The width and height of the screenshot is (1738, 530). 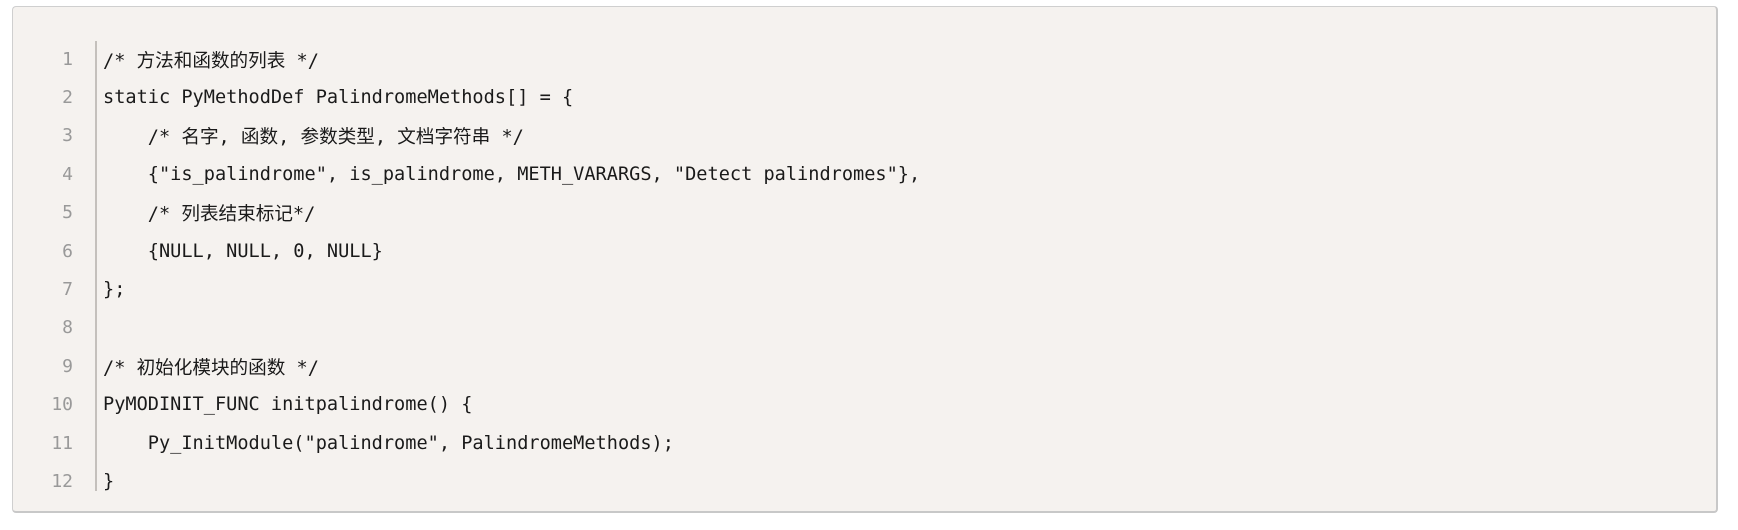 What do you see at coordinates (466, 59) in the screenshot?
I see `code-line: 1 /* 方法和函数的列表 */` at bounding box center [466, 59].